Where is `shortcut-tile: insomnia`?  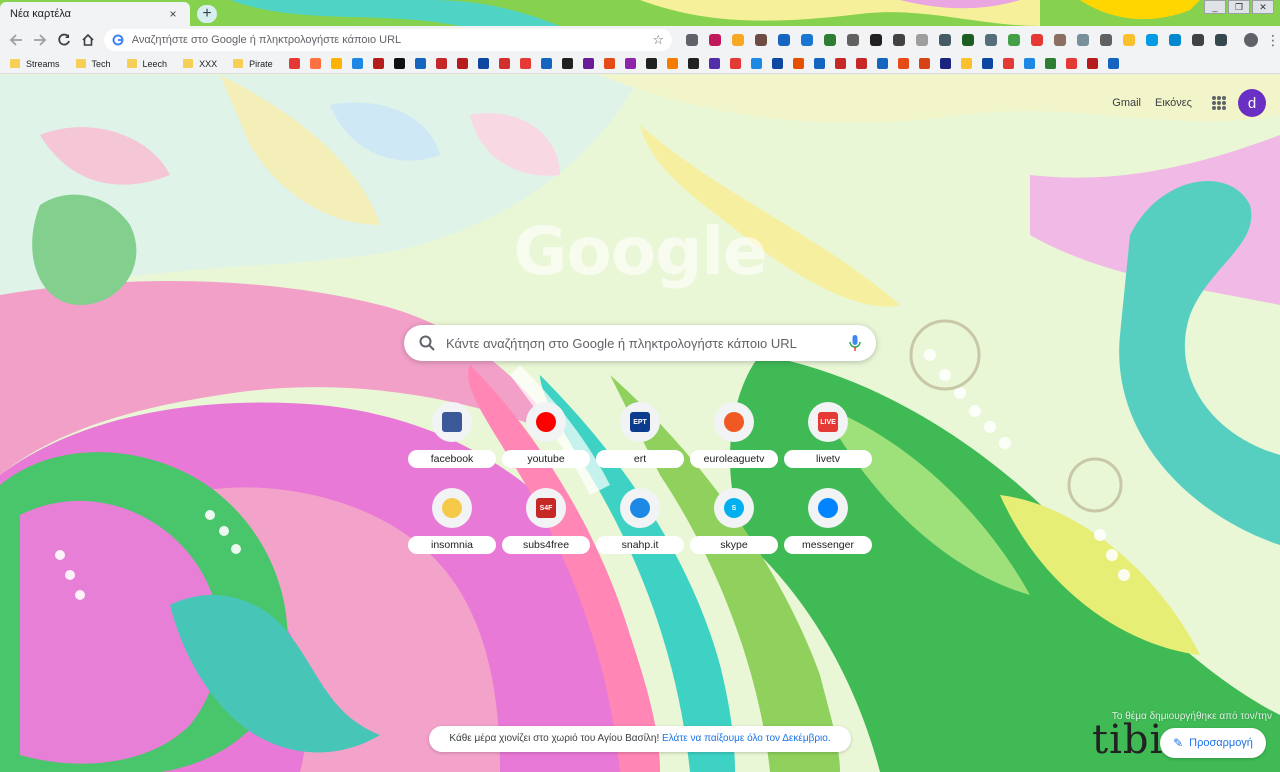 shortcut-tile: insomnia is located at coordinates (452, 521).